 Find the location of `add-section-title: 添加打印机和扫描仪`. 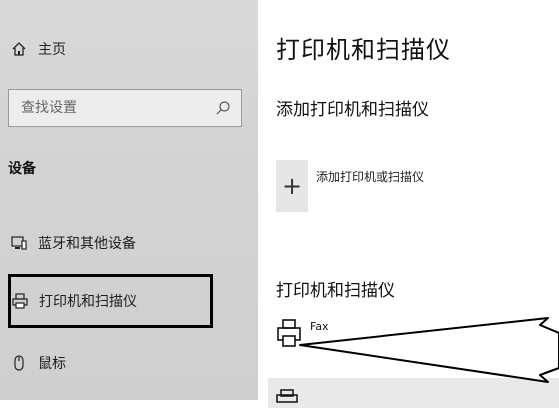

add-section-title: 添加打印机和扫描仪 is located at coordinates (352, 110).